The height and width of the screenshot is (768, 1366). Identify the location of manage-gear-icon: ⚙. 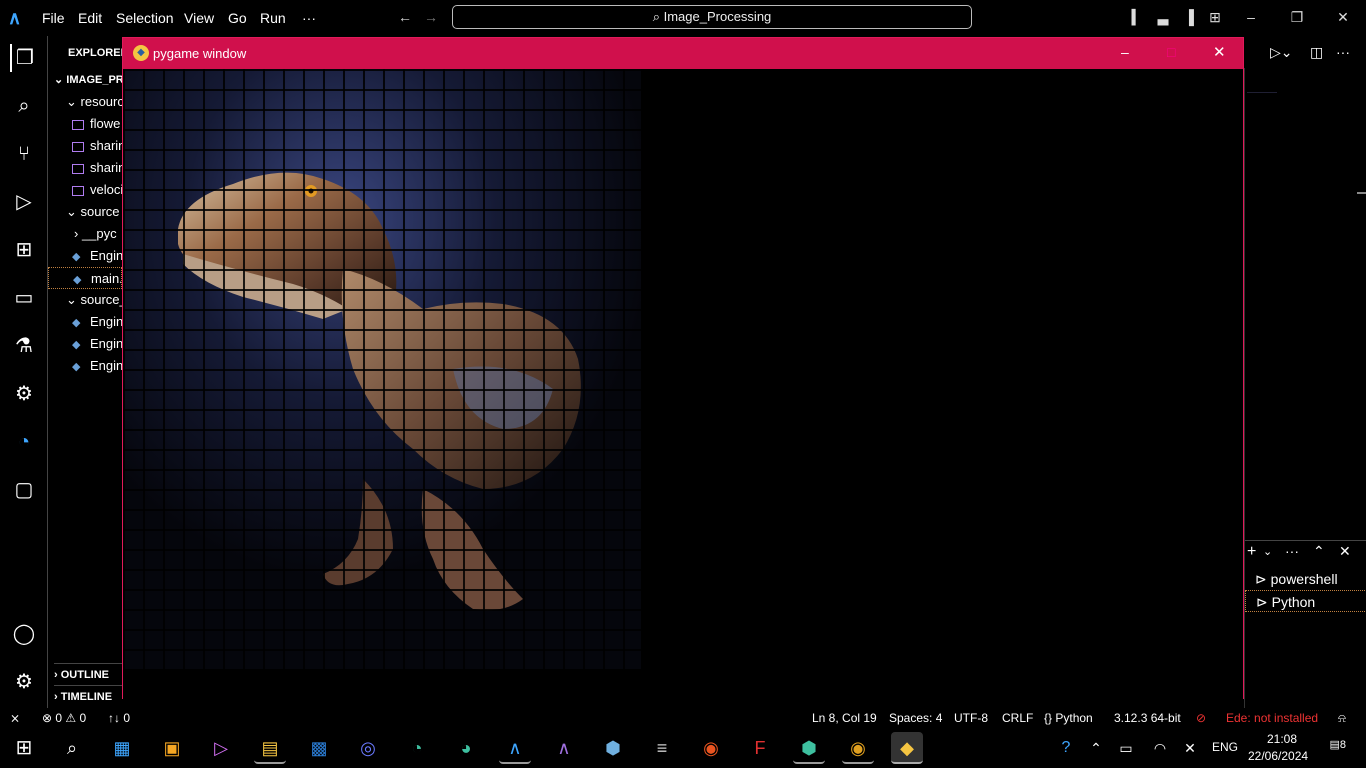
(24, 682).